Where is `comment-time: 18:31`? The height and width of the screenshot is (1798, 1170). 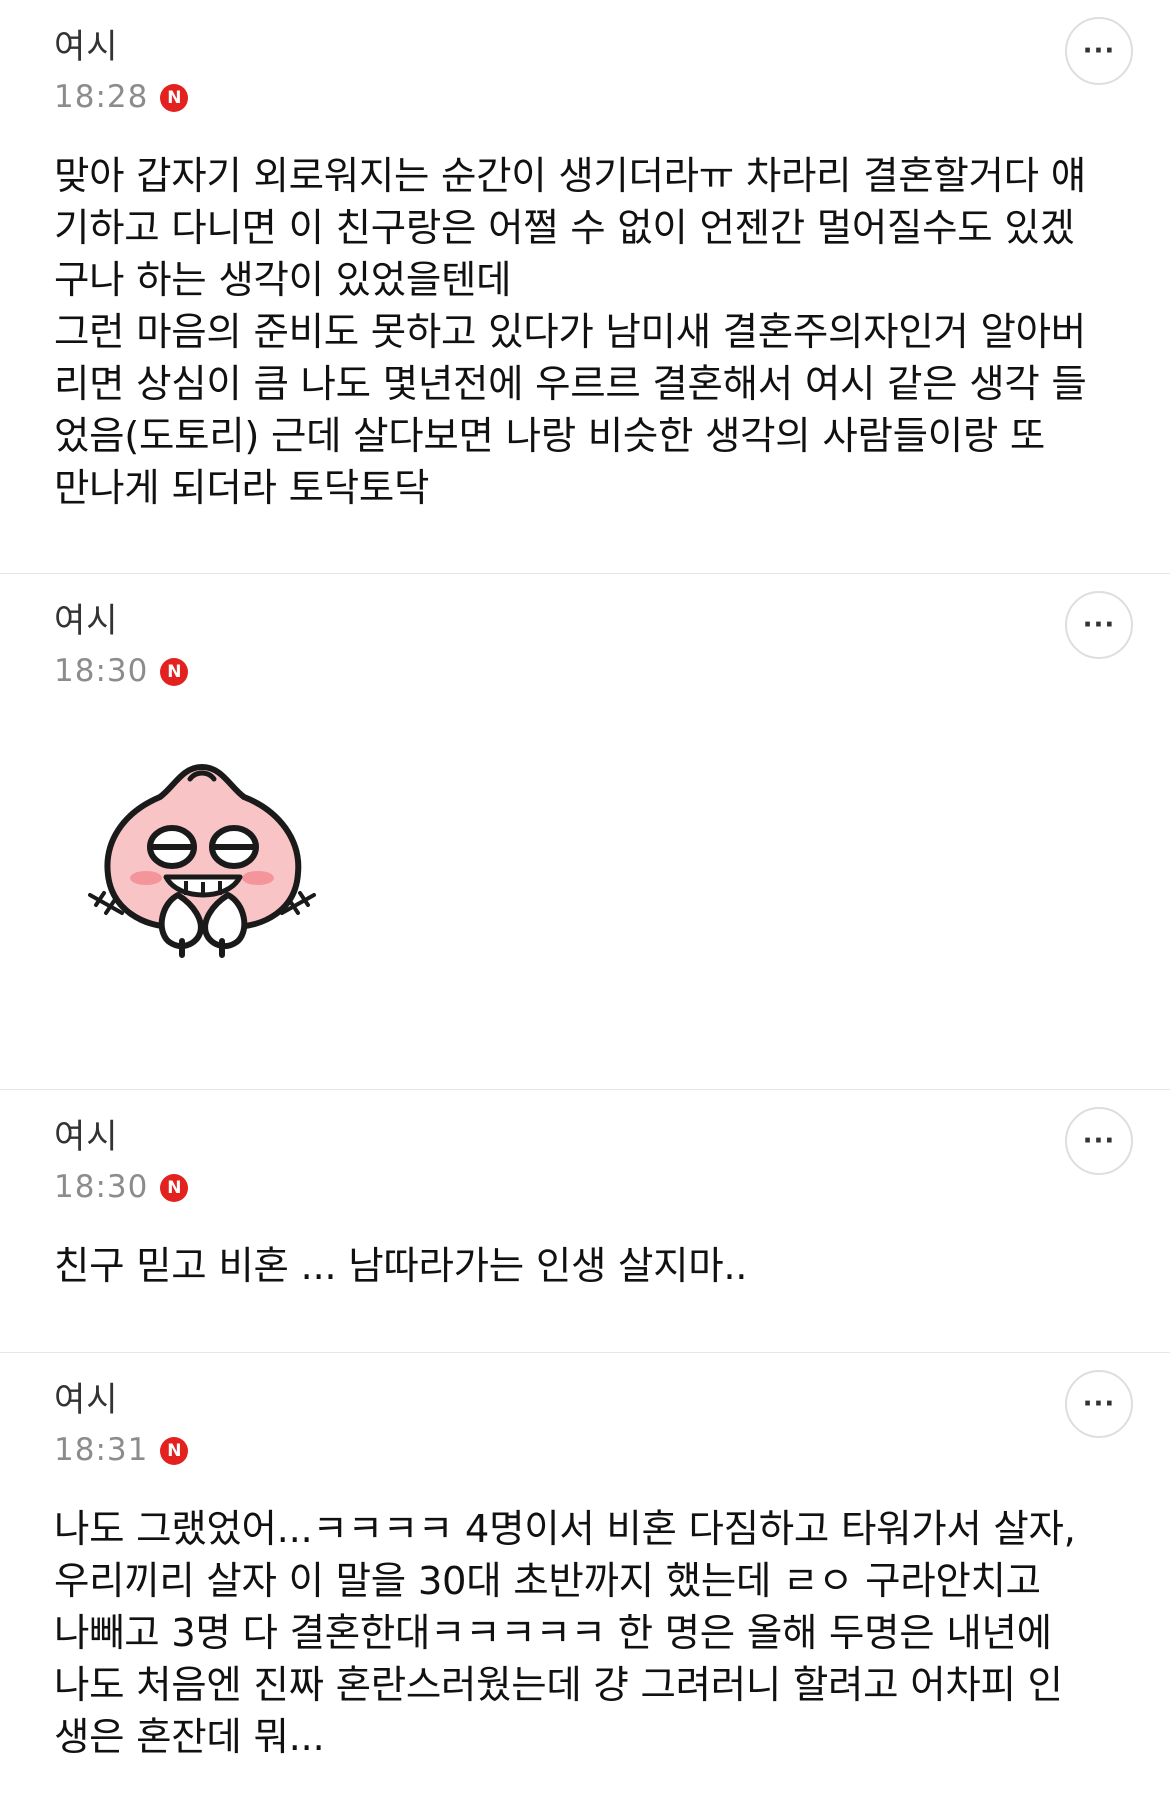
comment-time: 18:31 is located at coordinates (101, 1450).